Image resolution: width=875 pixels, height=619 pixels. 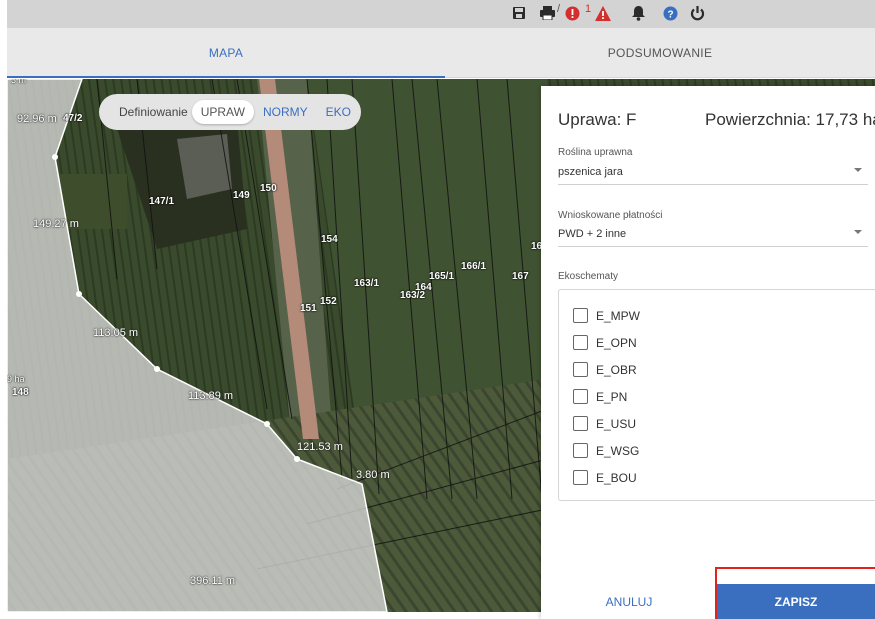 What do you see at coordinates (56, 224) in the screenshot?
I see `distance-label: 149.27 m` at bounding box center [56, 224].